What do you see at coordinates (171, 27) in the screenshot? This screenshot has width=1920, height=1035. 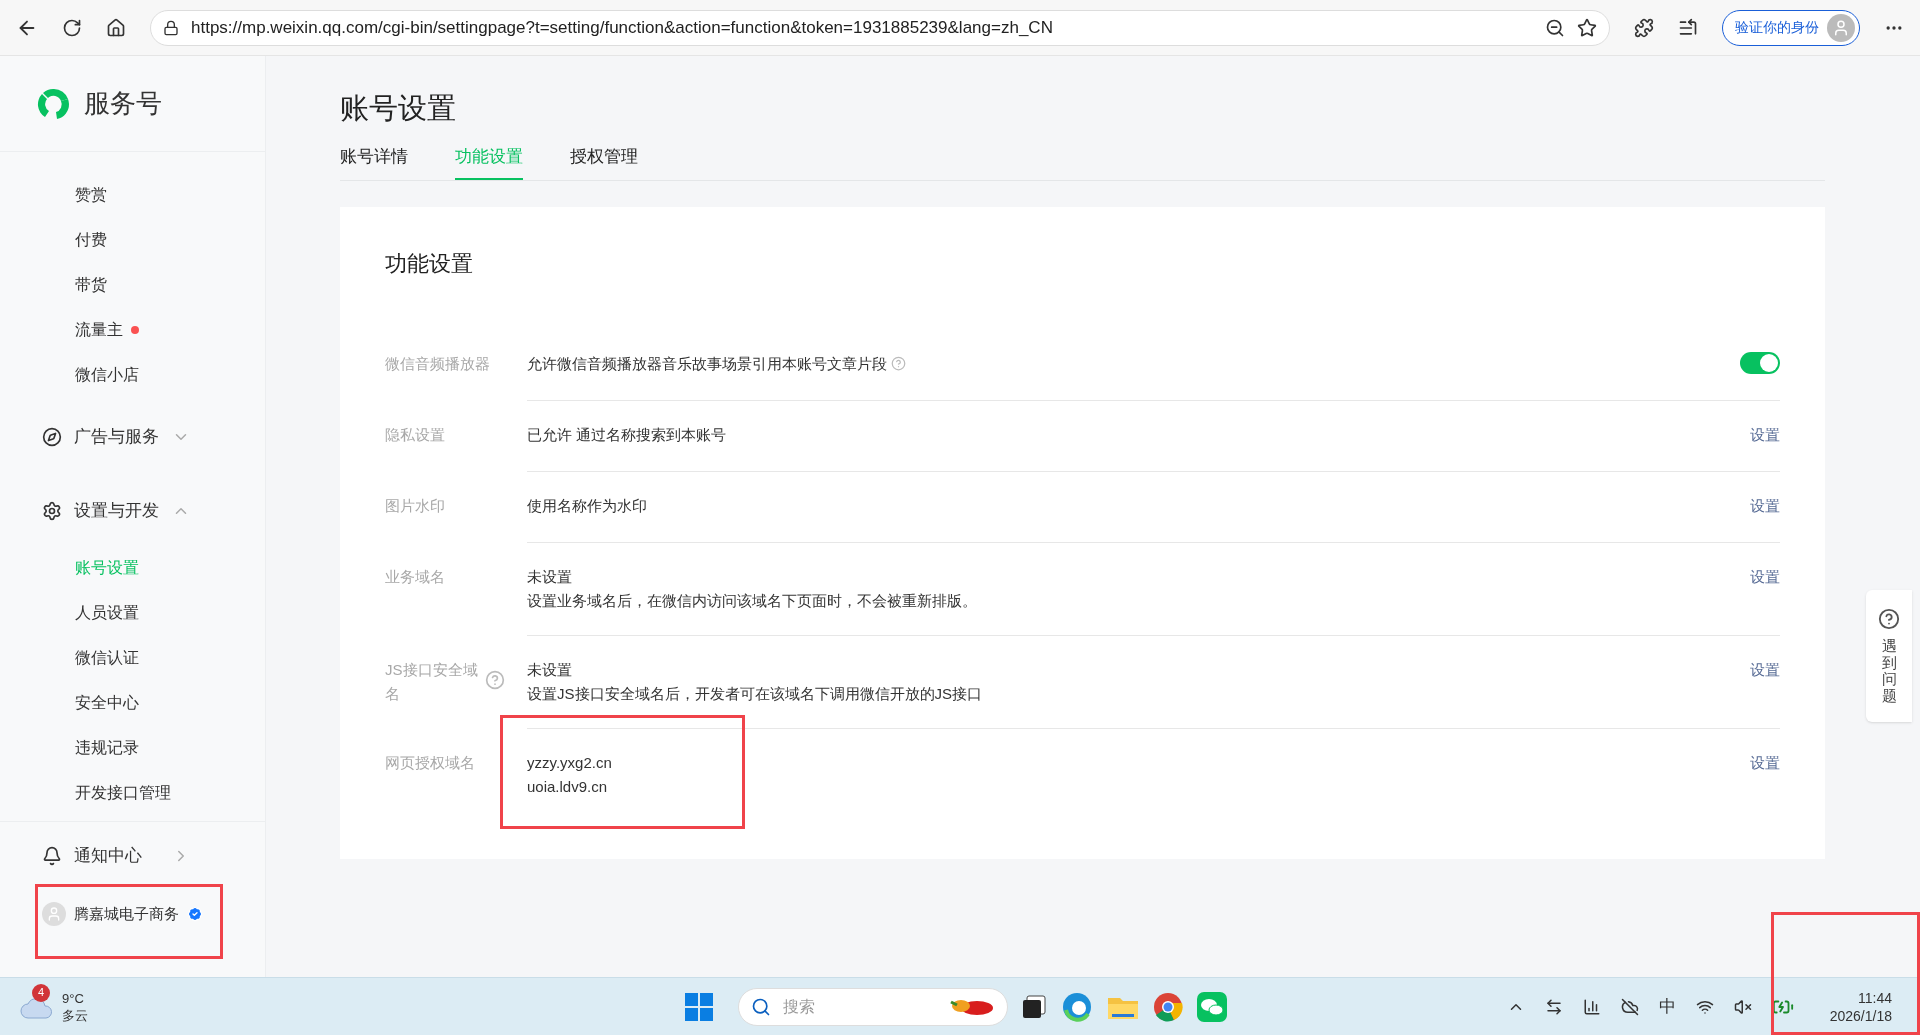 I see `lock-icon` at bounding box center [171, 27].